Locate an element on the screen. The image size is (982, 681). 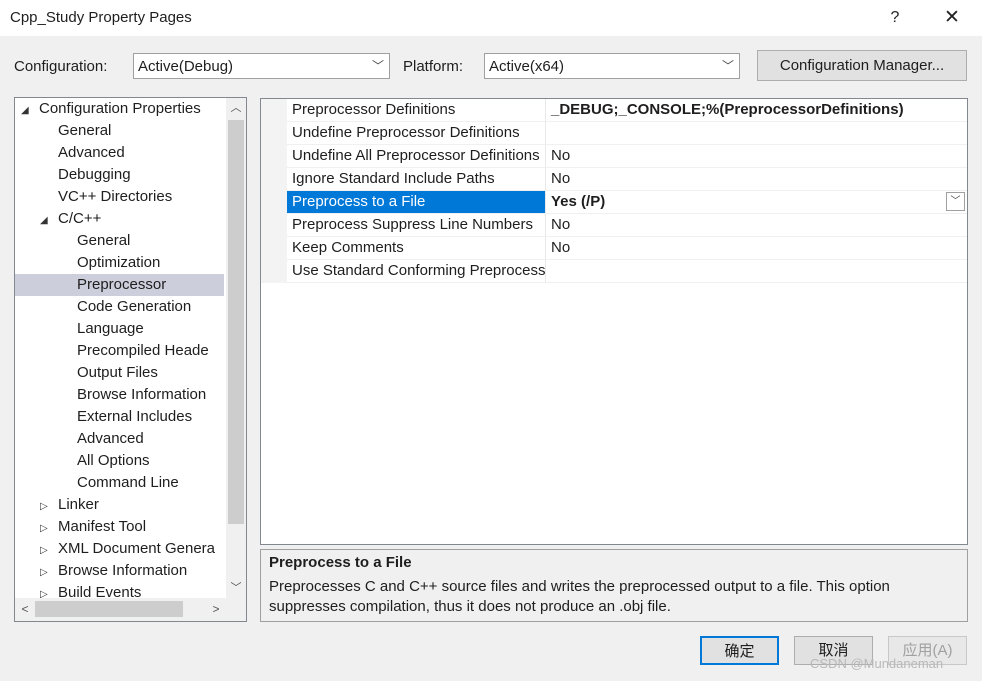
property-row: Keep Comments No is located at coordinates (627, 248).